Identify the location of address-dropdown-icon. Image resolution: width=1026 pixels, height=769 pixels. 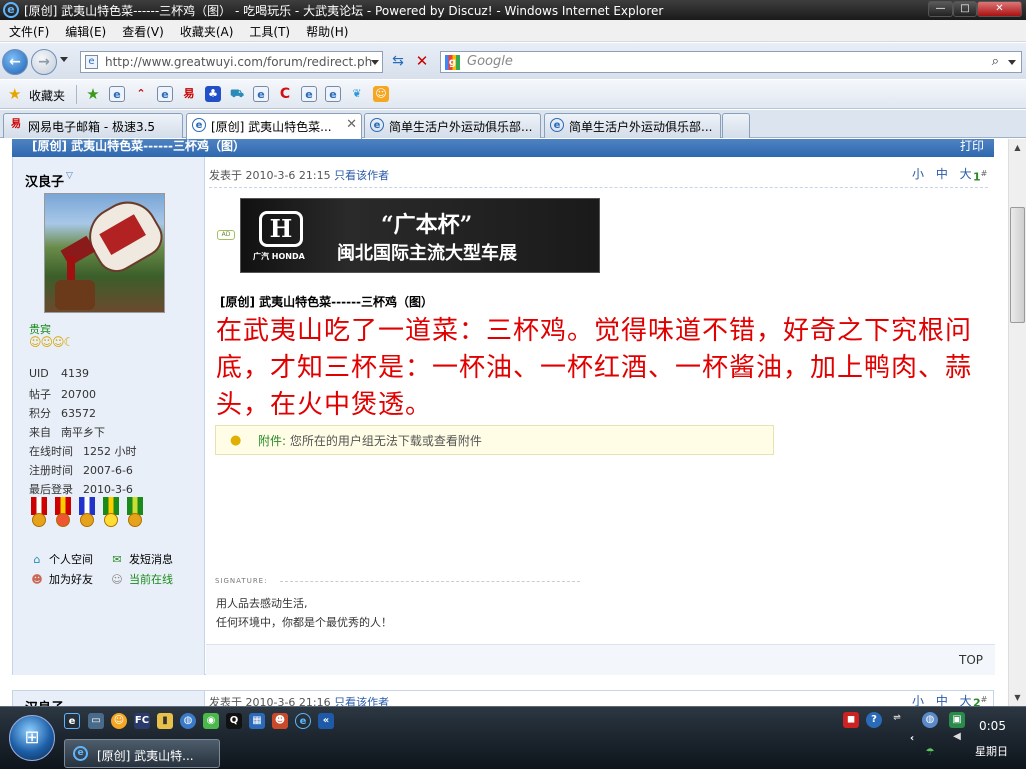
(375, 62).